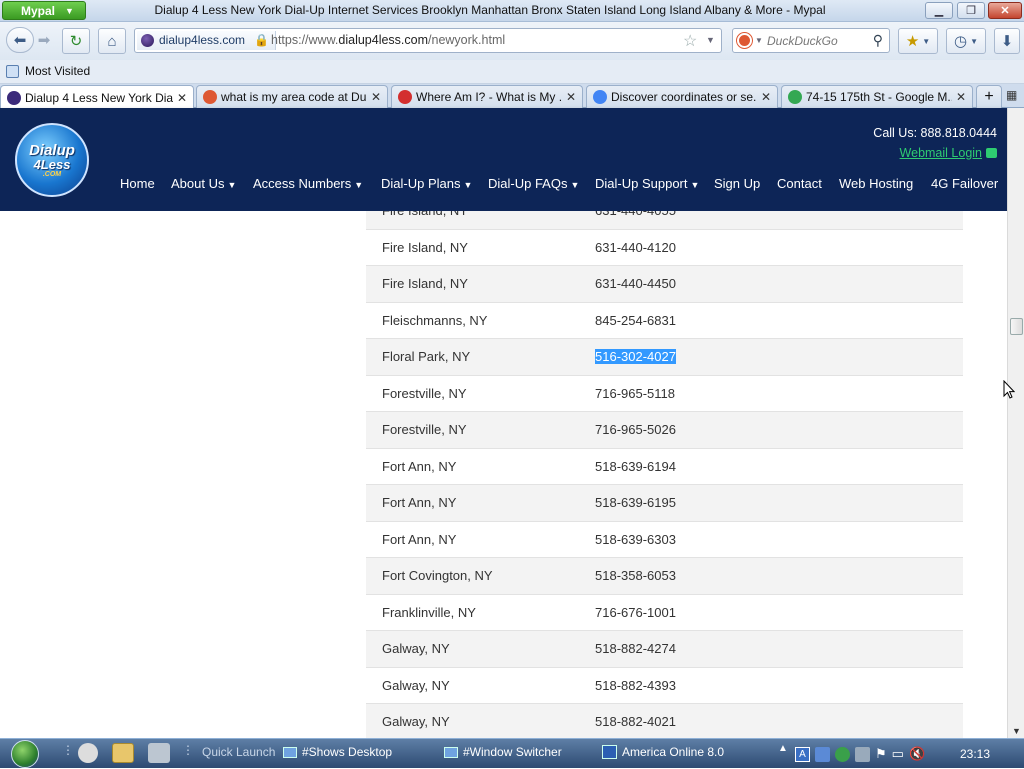 This screenshot has height=769, width=1024. I want to click on search-box: ▼ DuckDuckGo ⚲, so click(811, 40).